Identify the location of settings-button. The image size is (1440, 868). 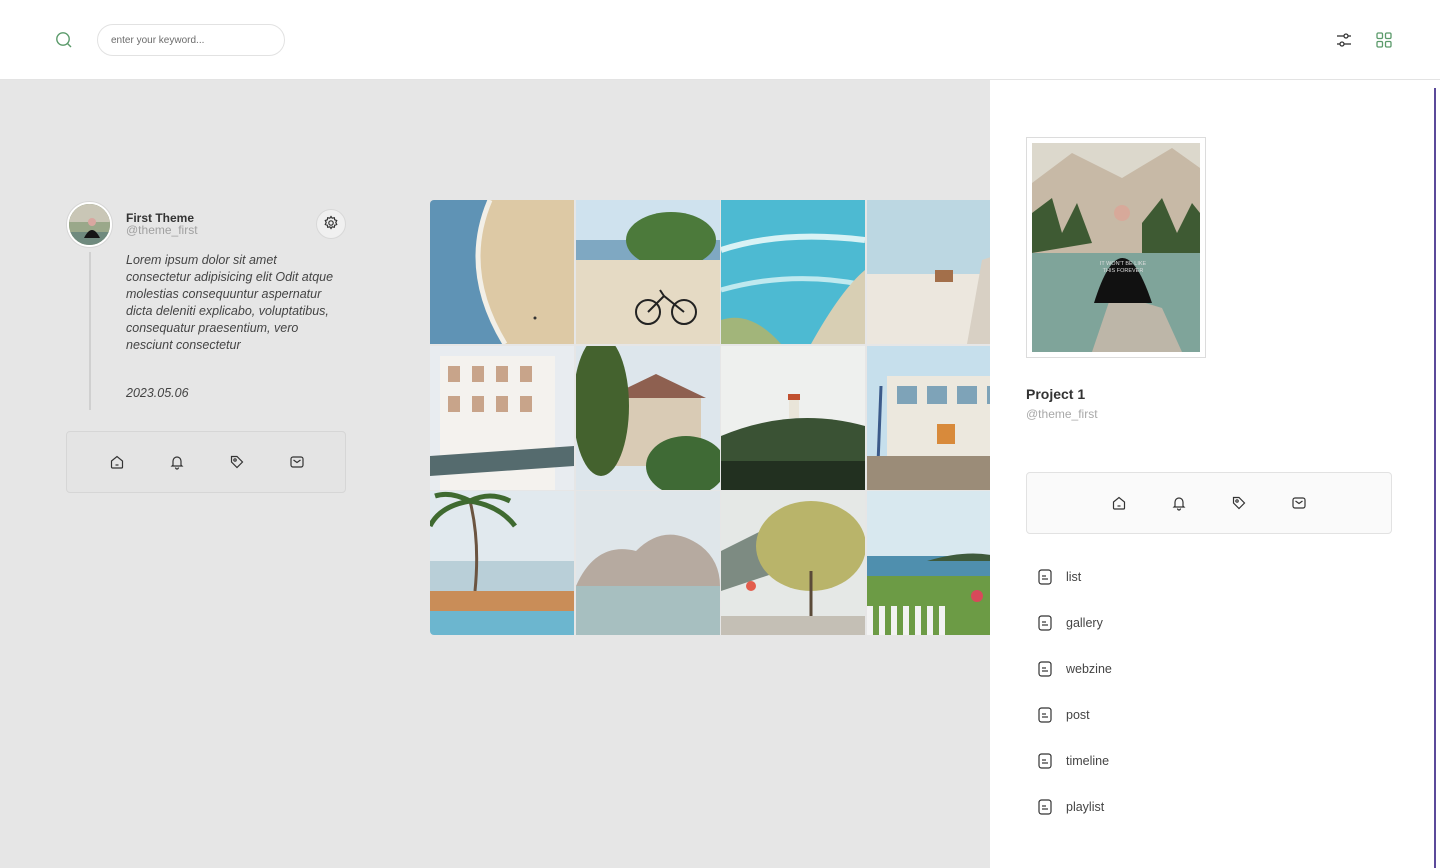
(331, 224).